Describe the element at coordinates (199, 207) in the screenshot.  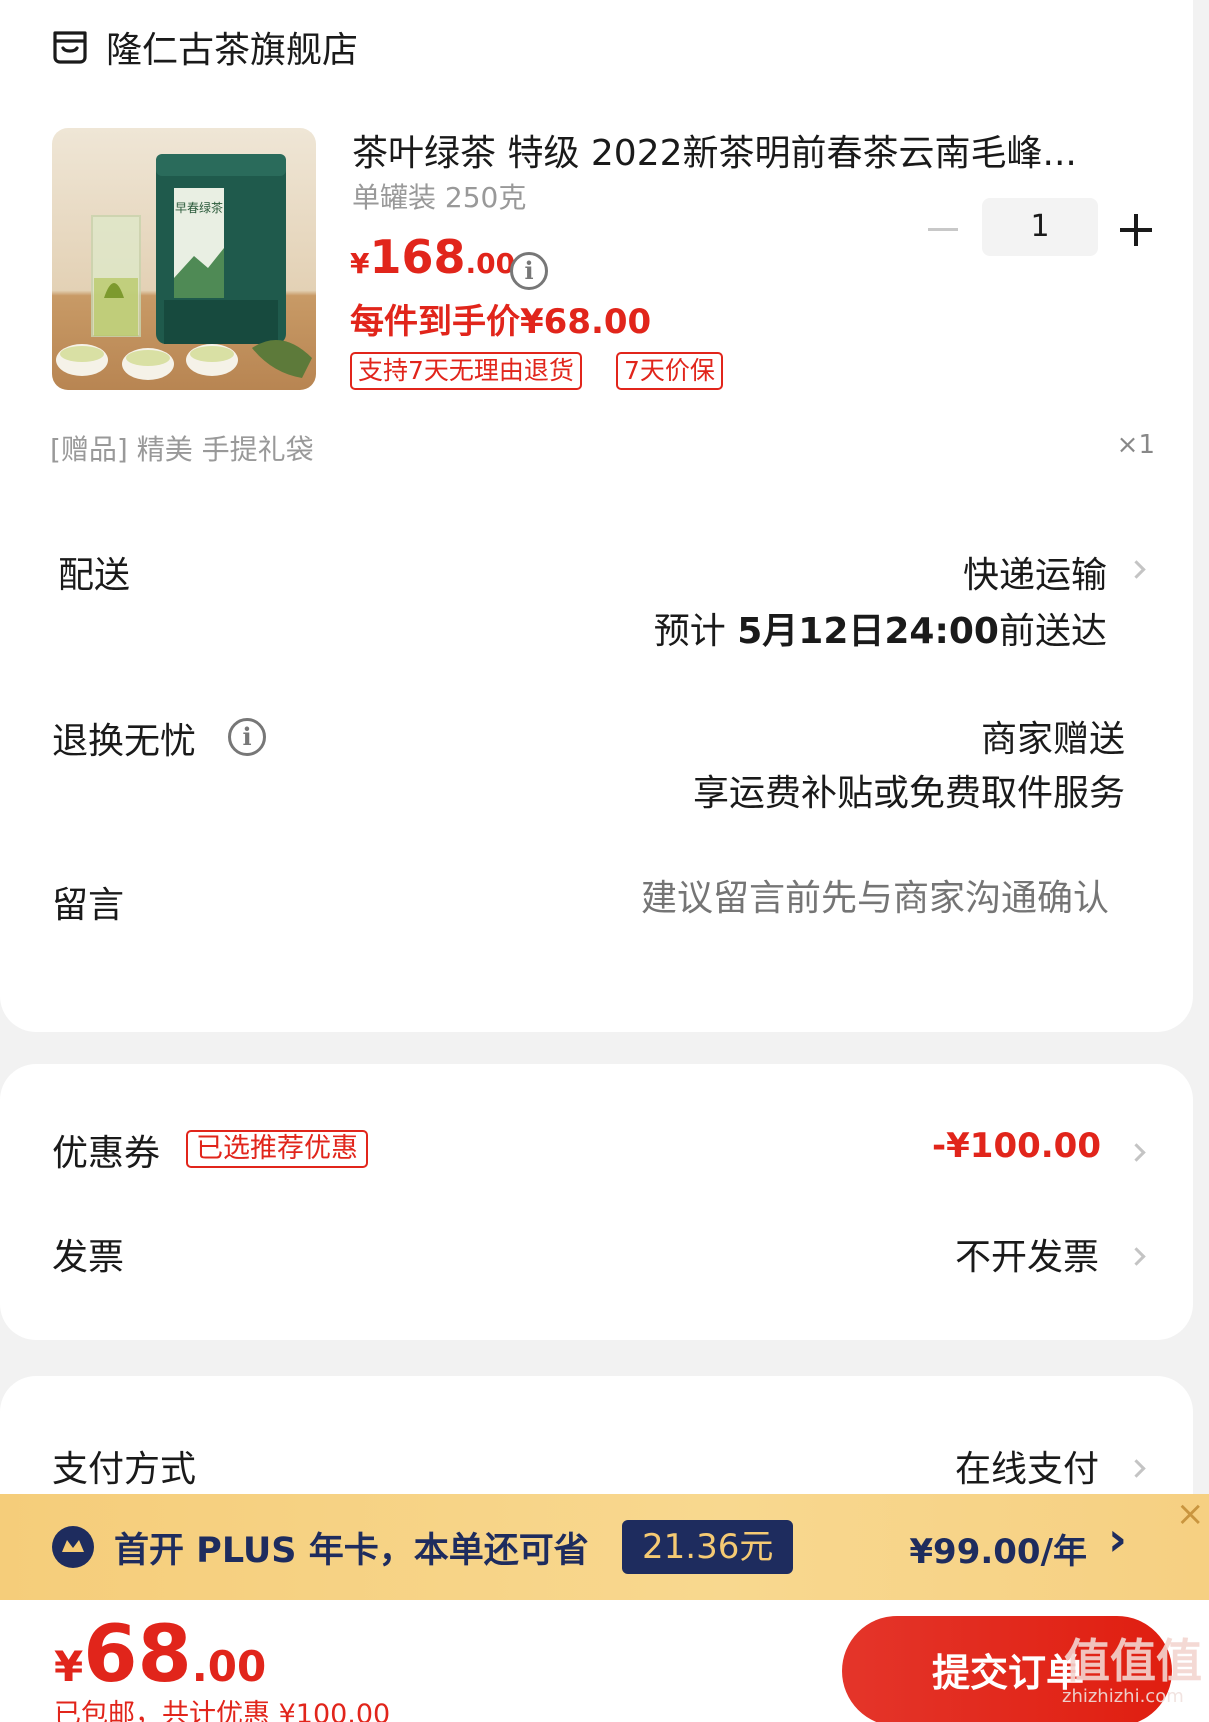
I see `can-label: 早春绿茶` at that location.